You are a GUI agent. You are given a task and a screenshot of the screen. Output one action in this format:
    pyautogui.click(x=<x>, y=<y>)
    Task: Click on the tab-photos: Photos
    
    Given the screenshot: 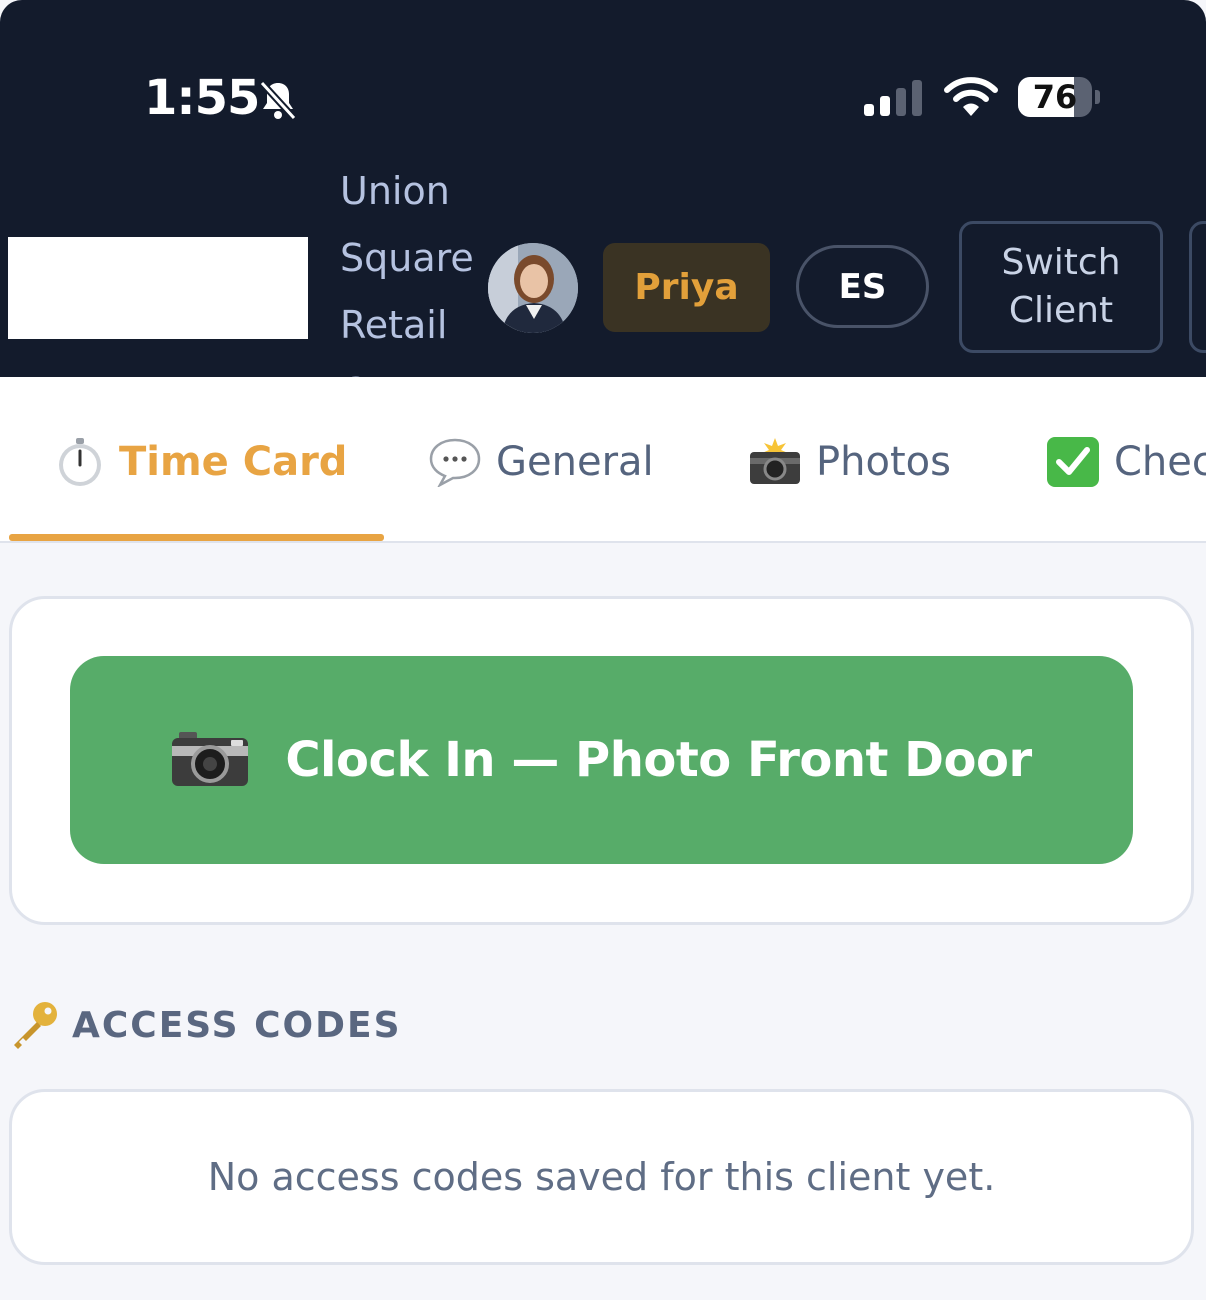 What is the action you would take?
    pyautogui.click(x=849, y=462)
    